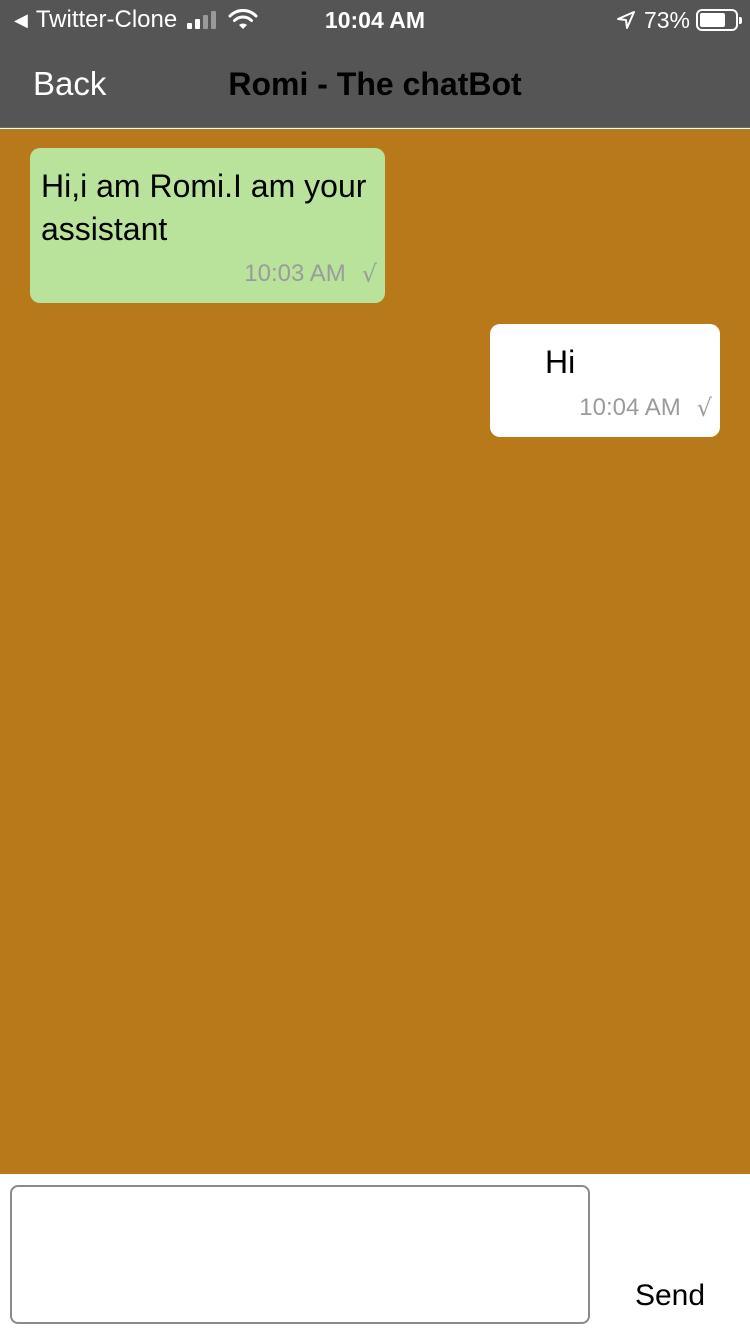 The image size is (750, 1334). I want to click on message-text: Hi,i am Romi.I am your assistant, so click(204, 207).